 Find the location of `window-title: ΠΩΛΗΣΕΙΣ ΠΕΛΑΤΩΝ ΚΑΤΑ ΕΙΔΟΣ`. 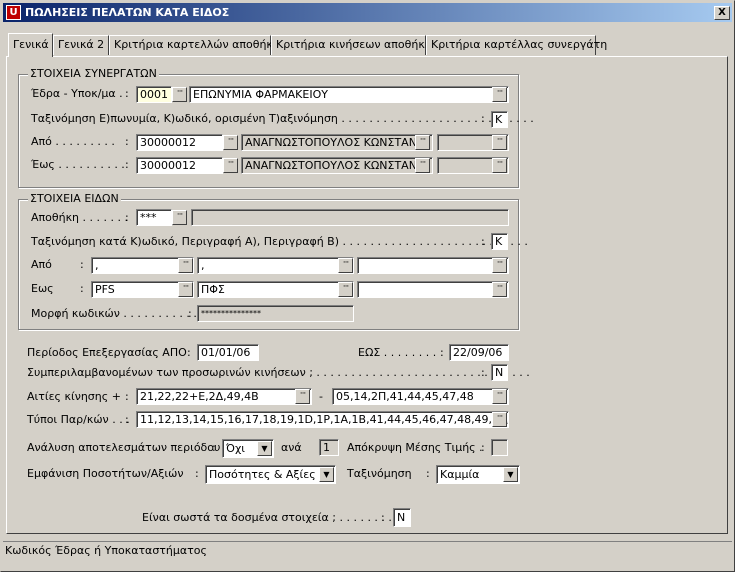

window-title: ΠΩΛΗΣΕΙΣ ΠΕΛΑΤΩΝ ΚΑΤΑ ΕΙΔΟΣ is located at coordinates (127, 12).